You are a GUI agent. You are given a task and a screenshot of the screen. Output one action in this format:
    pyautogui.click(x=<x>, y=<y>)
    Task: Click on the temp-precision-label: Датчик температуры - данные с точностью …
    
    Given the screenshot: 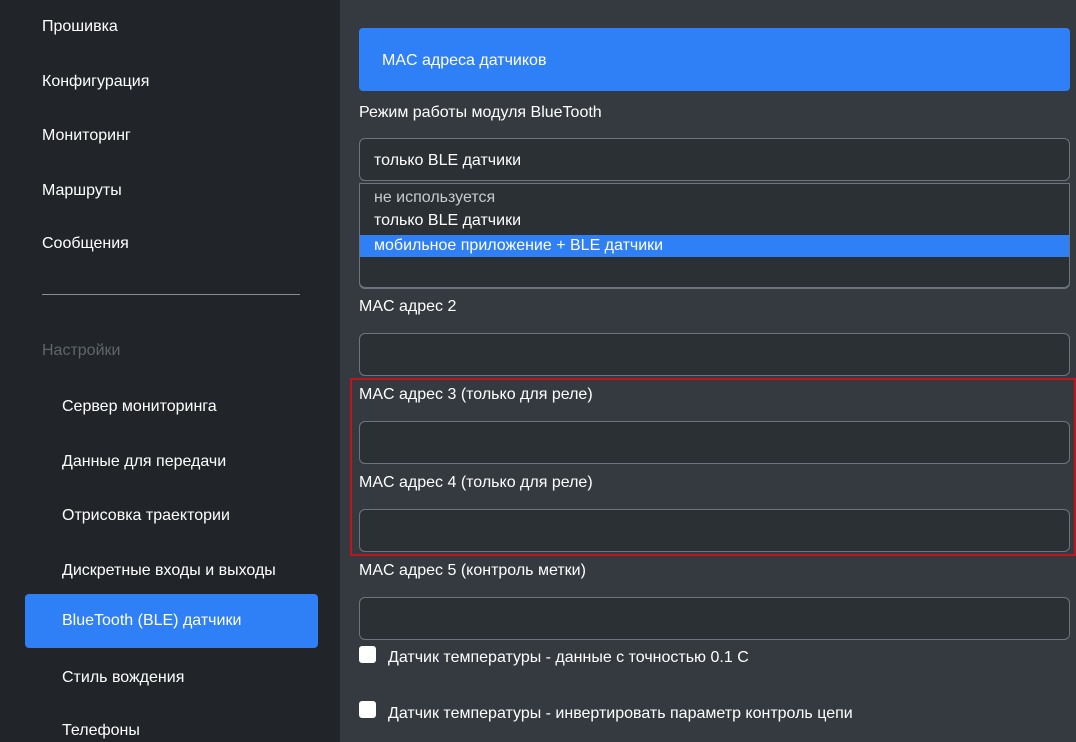 What is the action you would take?
    pyautogui.click(x=568, y=657)
    